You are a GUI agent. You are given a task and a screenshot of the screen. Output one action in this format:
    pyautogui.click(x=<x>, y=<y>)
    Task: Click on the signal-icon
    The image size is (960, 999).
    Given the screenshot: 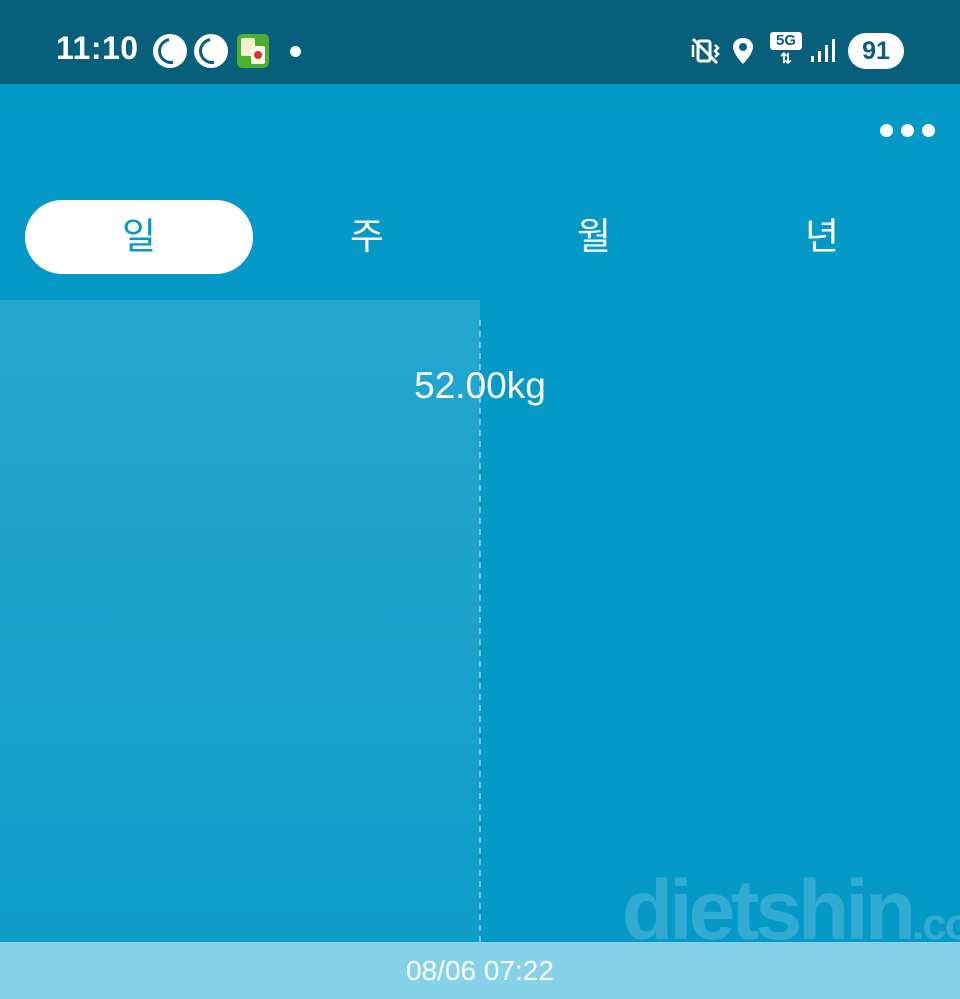 What is the action you would take?
    pyautogui.click(x=823, y=50)
    